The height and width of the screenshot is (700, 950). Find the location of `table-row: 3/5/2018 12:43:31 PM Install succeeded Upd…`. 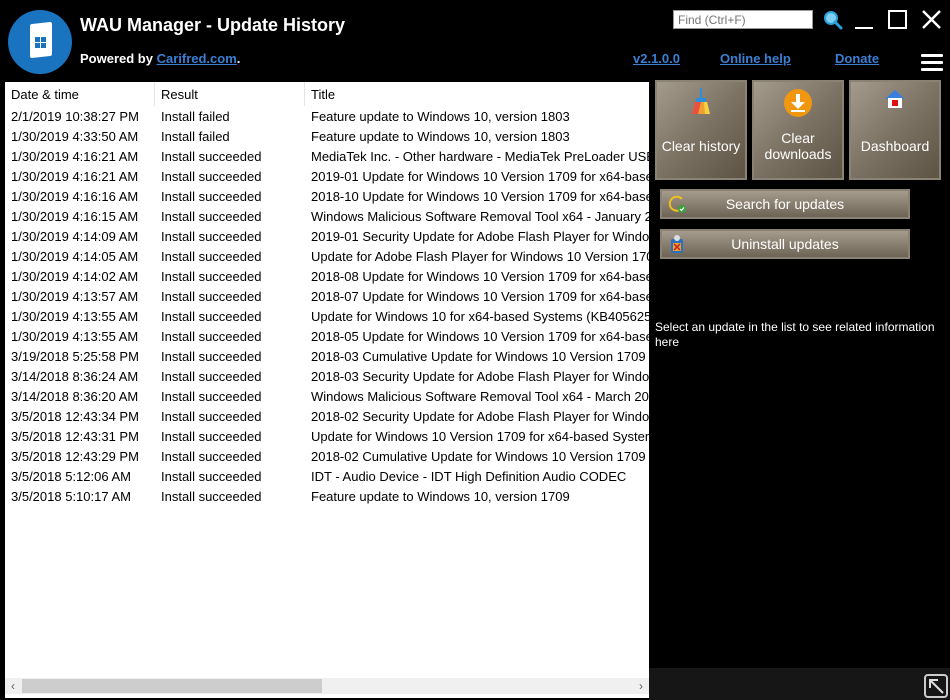

table-row: 3/5/2018 12:43:31 PM Install succeeded Upd… is located at coordinates (327, 436).